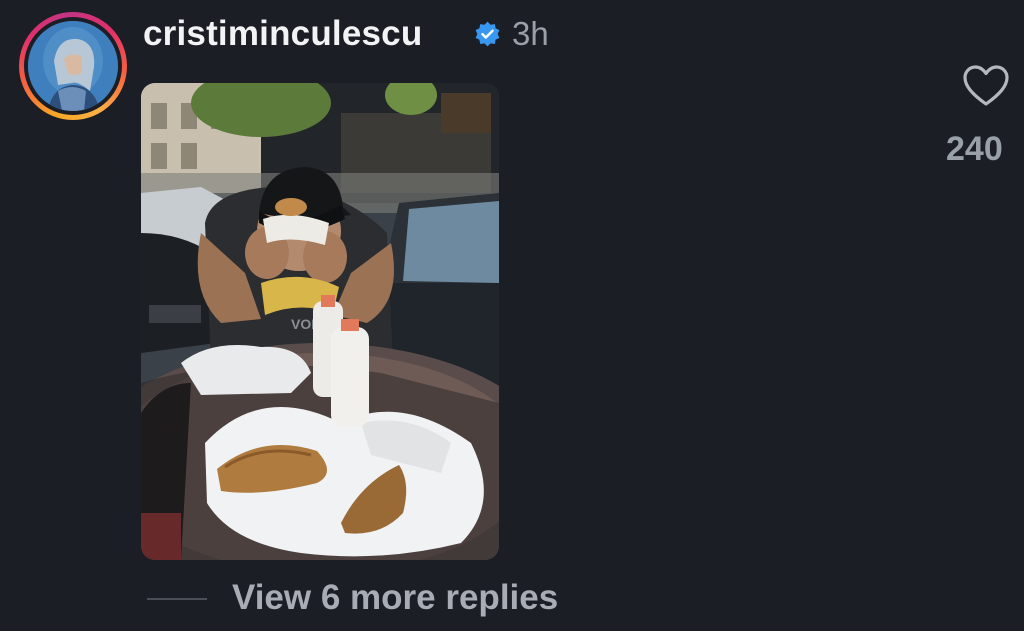 This screenshot has height=631, width=1024. Describe the element at coordinates (974, 149) in the screenshot. I see `like-count: 240` at that location.